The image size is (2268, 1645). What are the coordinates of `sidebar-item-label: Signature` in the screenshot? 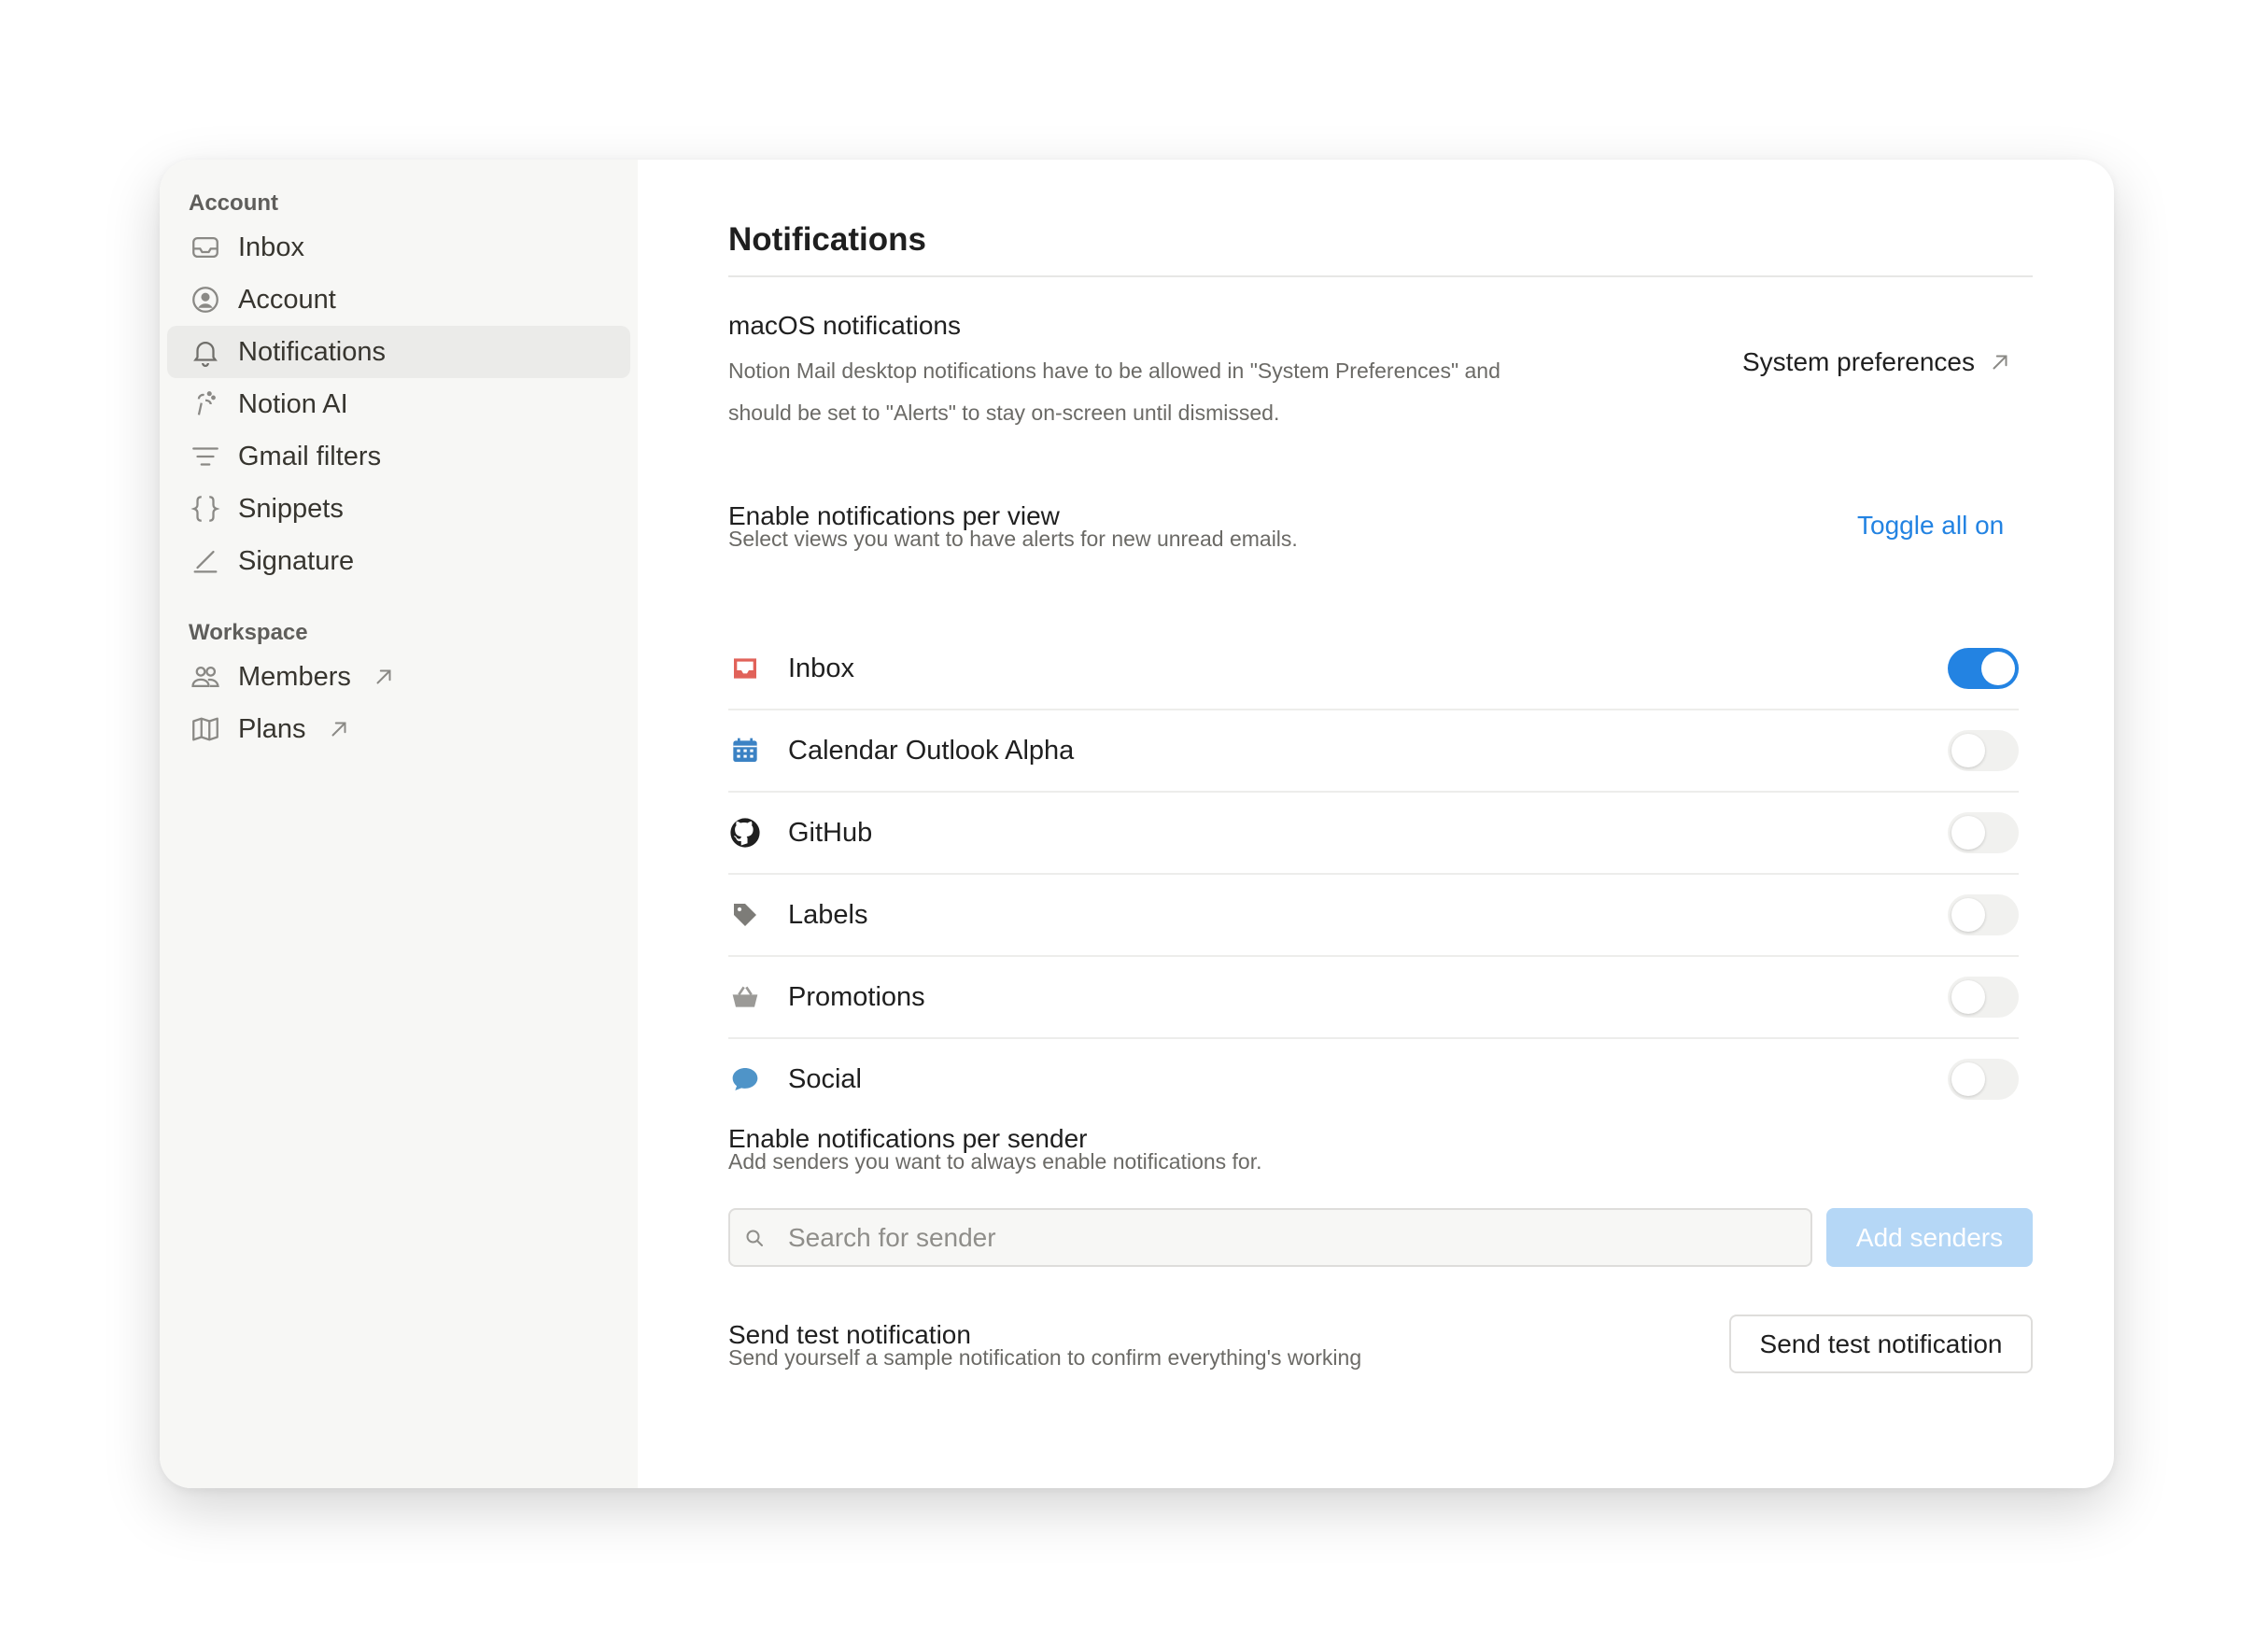 It's located at (296, 560).